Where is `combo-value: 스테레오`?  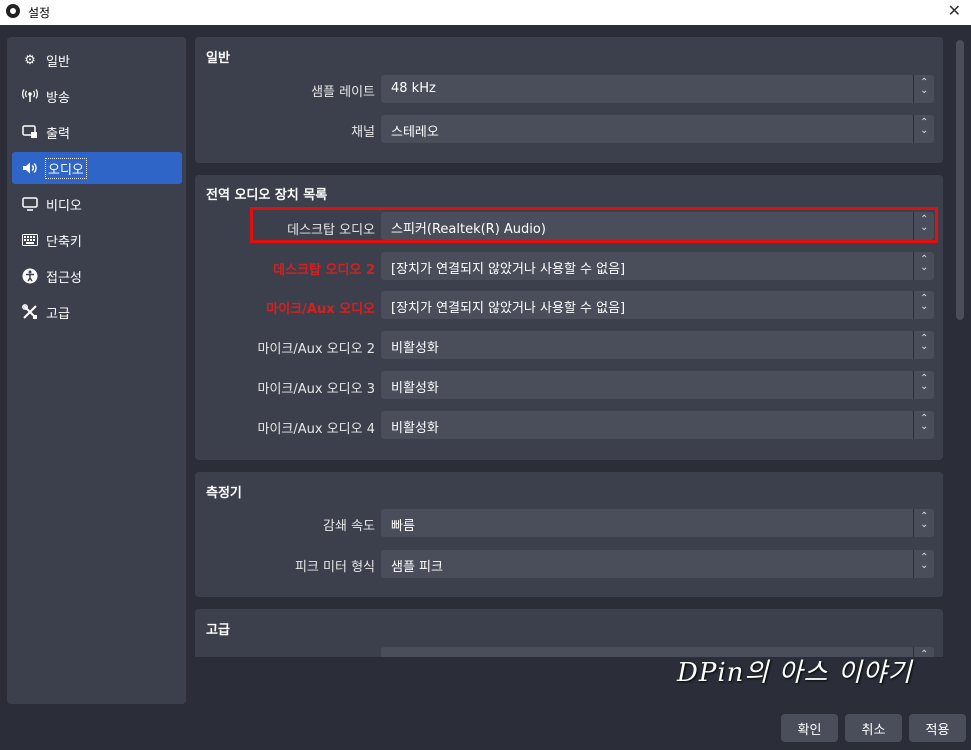
combo-value: 스테레오 is located at coordinates (415, 132).